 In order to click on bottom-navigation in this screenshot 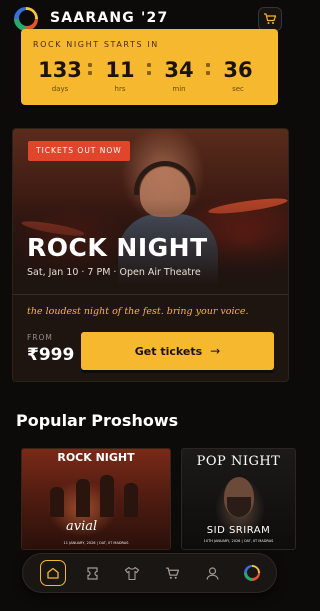, I will do `click(149, 573)`.